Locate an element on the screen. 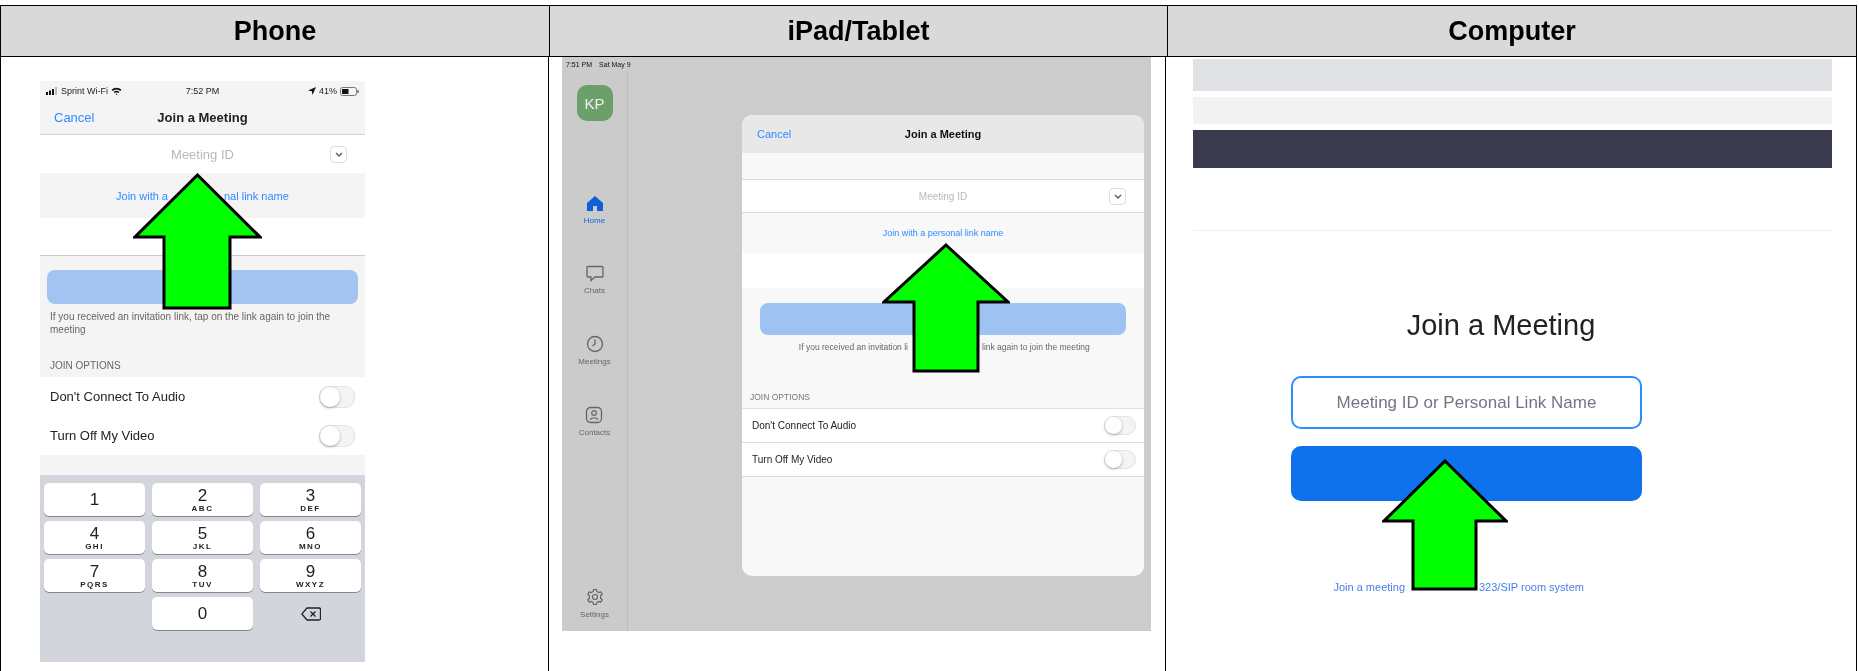 Image resolution: width=1859 pixels, height=671 pixels. battery-icon is located at coordinates (349, 91).